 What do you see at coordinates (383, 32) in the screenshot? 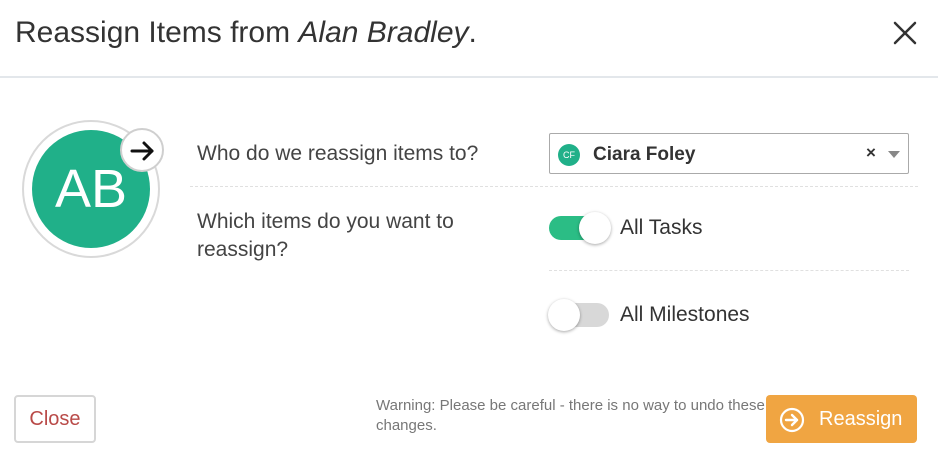
I see `title-user-name: Alan Bradley` at bounding box center [383, 32].